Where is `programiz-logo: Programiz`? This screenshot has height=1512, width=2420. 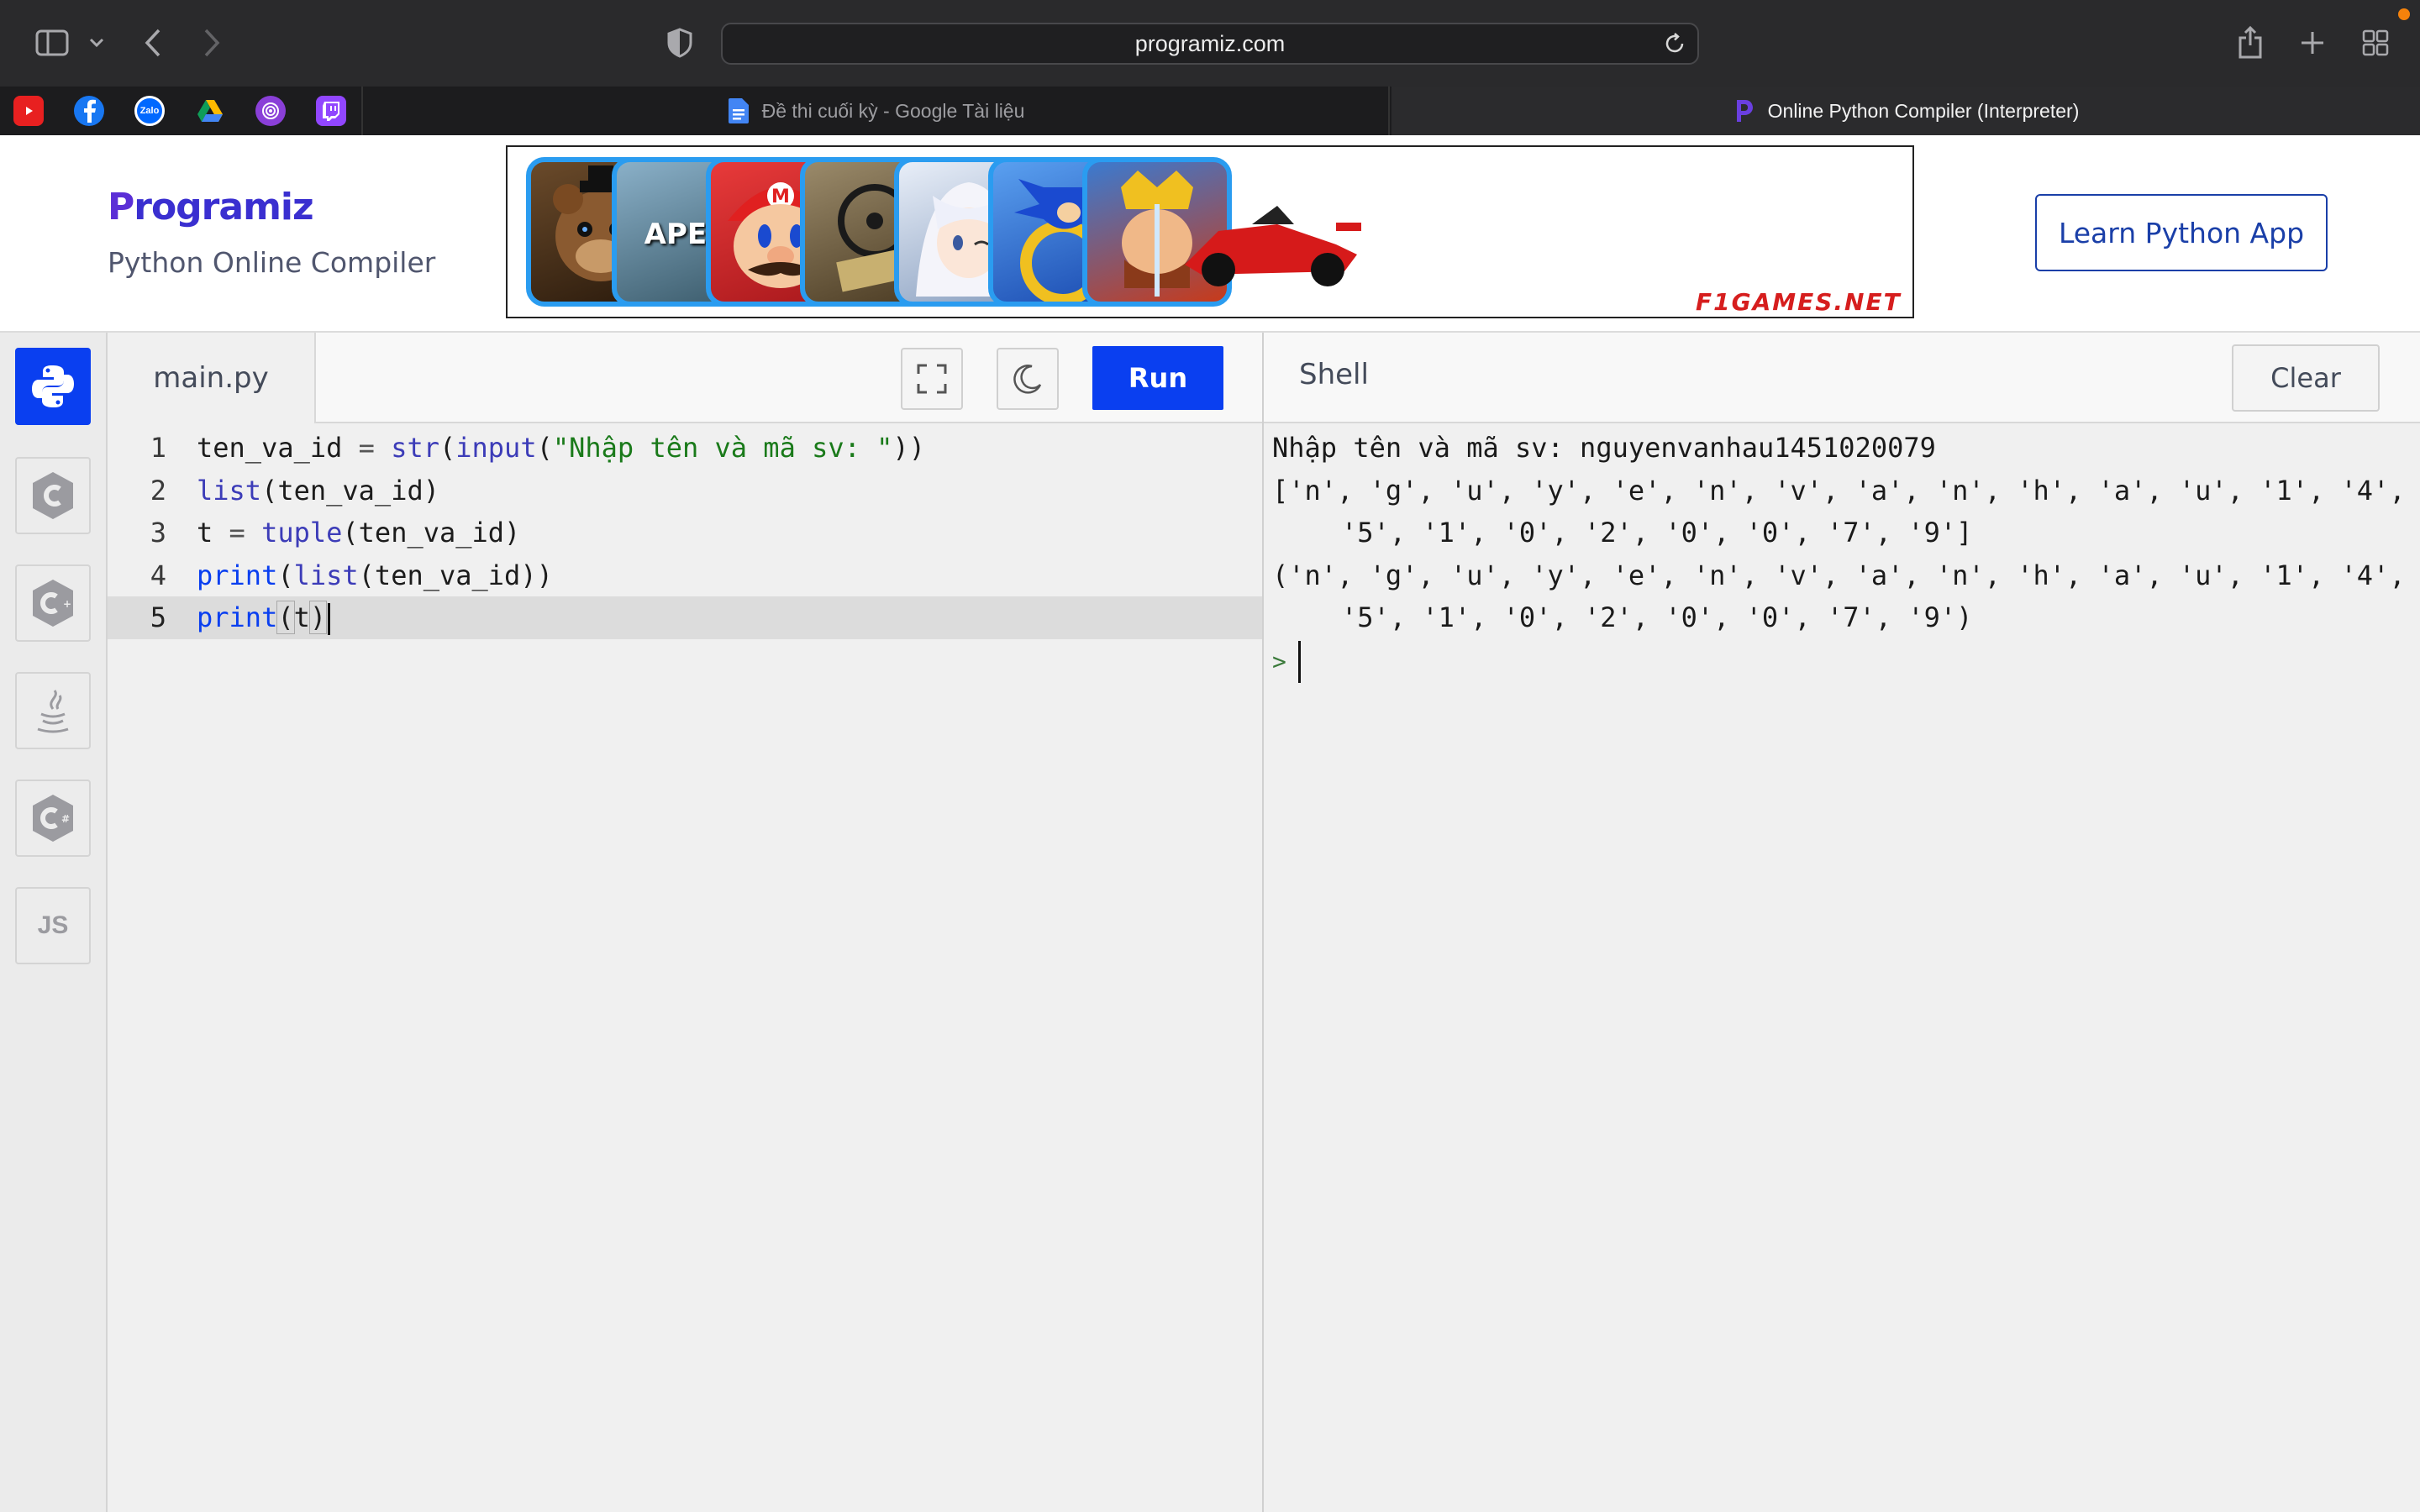
programiz-logo: Programiz is located at coordinates (211, 207).